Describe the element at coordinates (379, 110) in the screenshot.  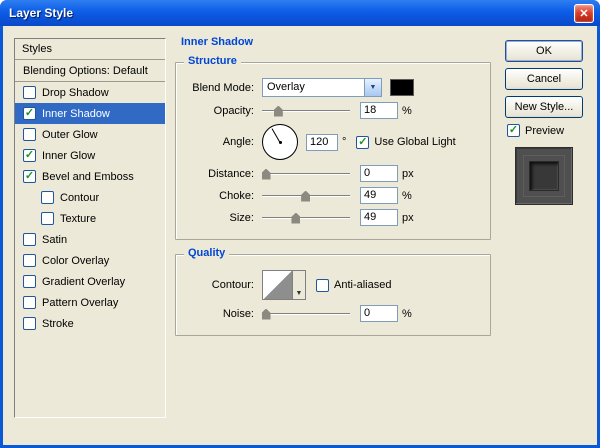
I see `opacity-input: 18` at that location.